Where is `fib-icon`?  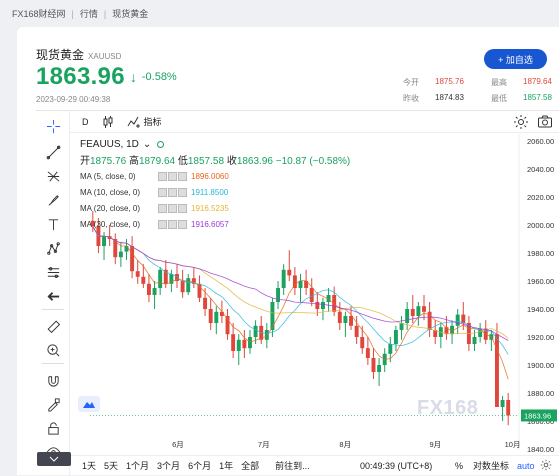 fib-icon is located at coordinates (53, 176).